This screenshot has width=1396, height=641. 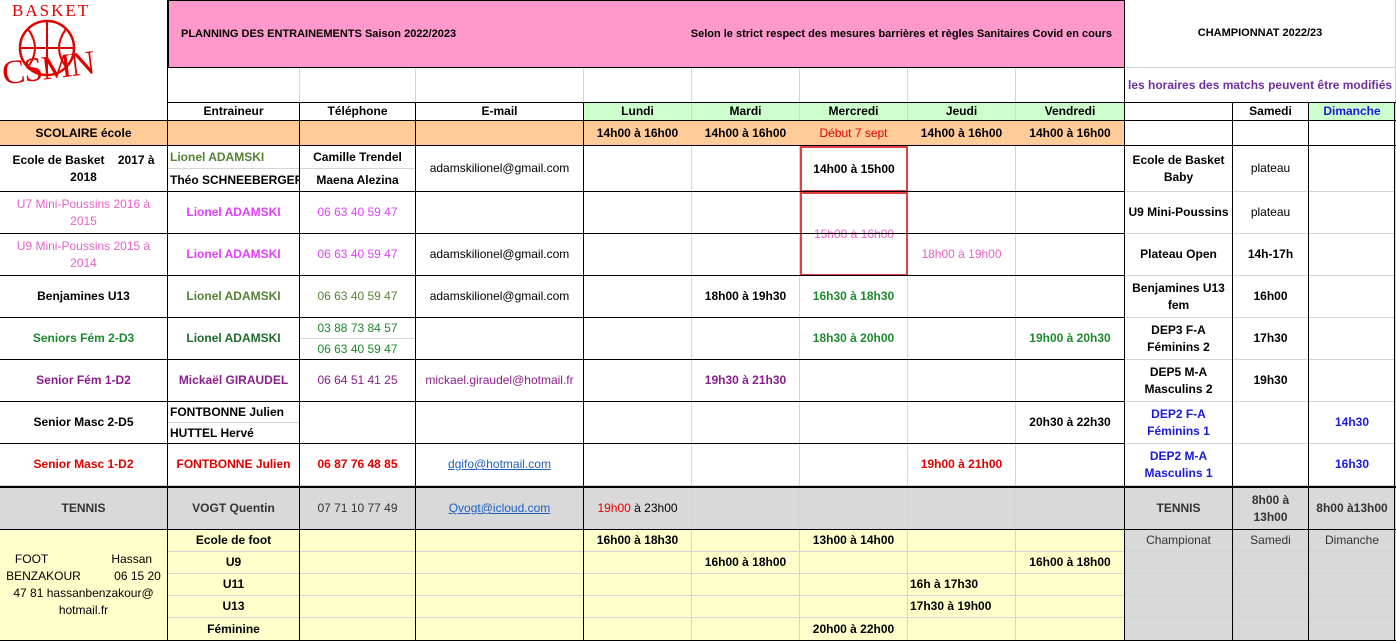 I want to click on foot-row-label-2: U11, so click(x=234, y=585).